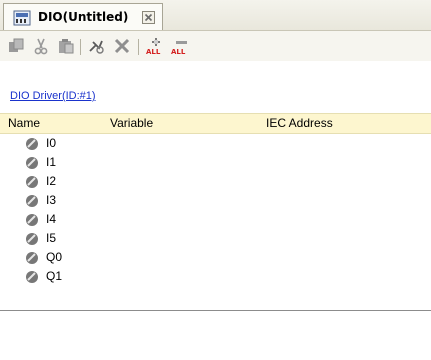  I want to click on row-name: I0, so click(51, 143).